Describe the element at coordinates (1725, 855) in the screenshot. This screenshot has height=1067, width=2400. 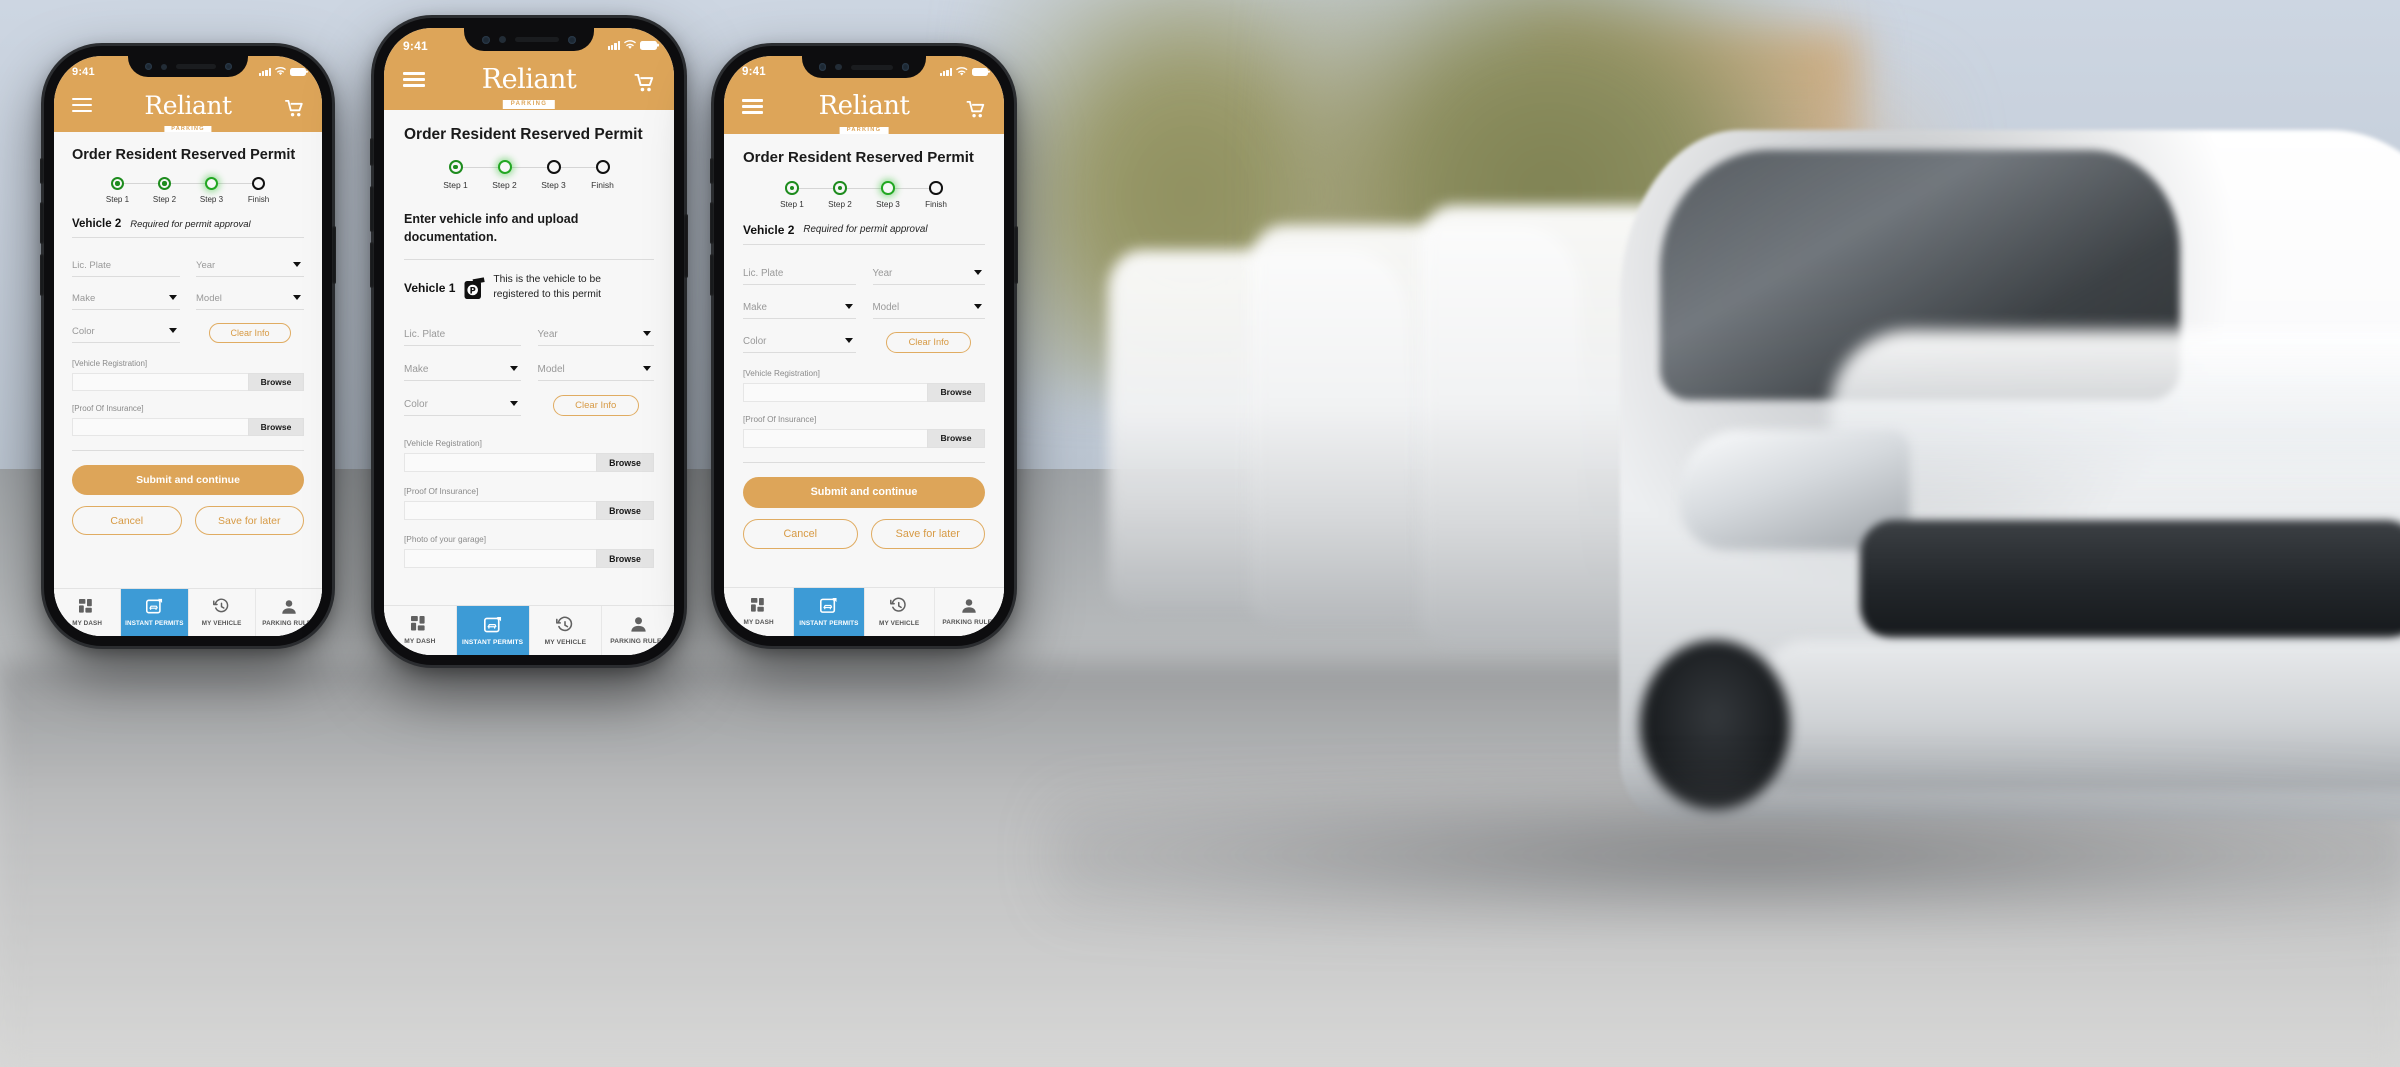
I see `background-shadow` at that location.